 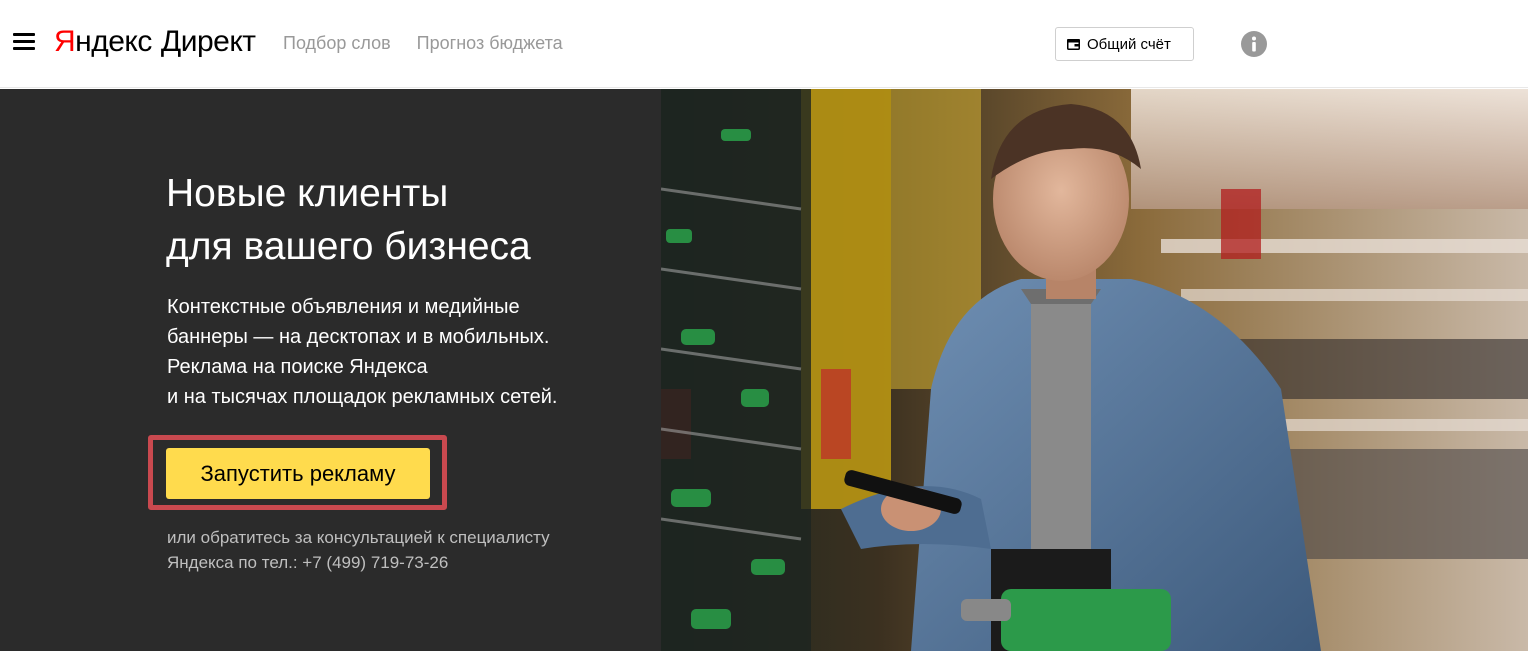 What do you see at coordinates (406, 220) in the screenshot?
I see `hero-headline: Новые клиенты для вашего бизнеса` at bounding box center [406, 220].